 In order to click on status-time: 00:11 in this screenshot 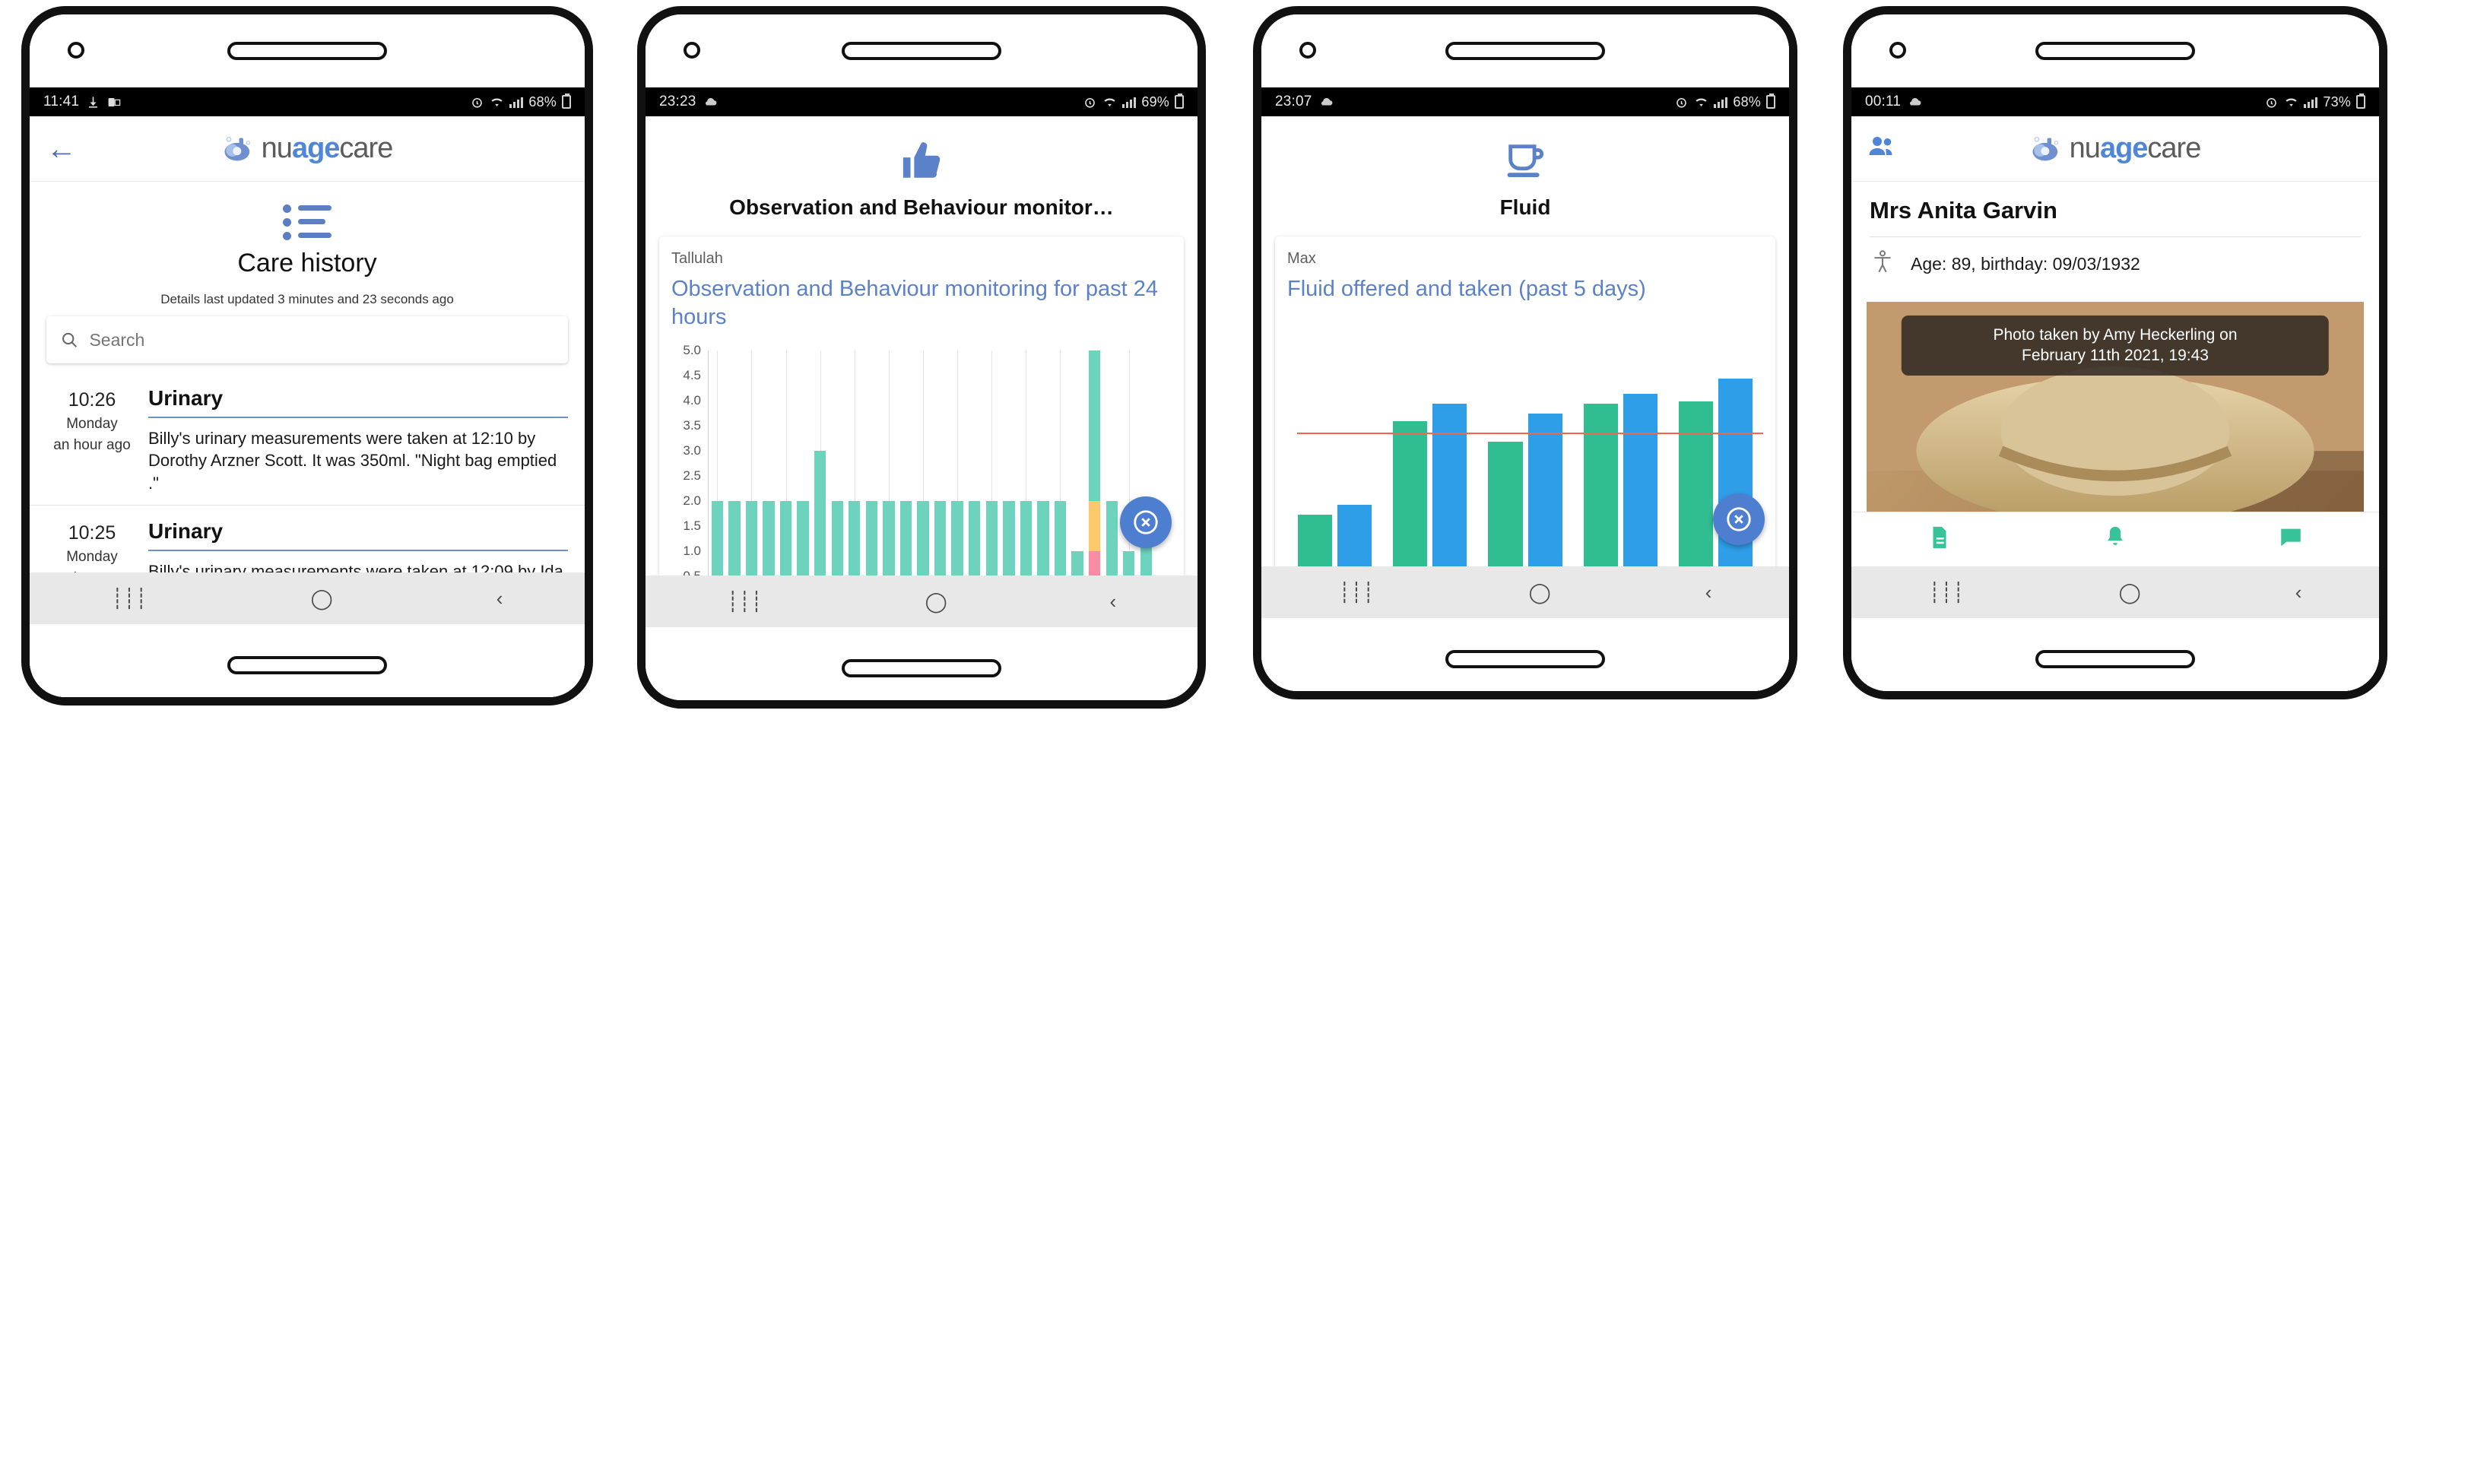, I will do `click(1883, 101)`.